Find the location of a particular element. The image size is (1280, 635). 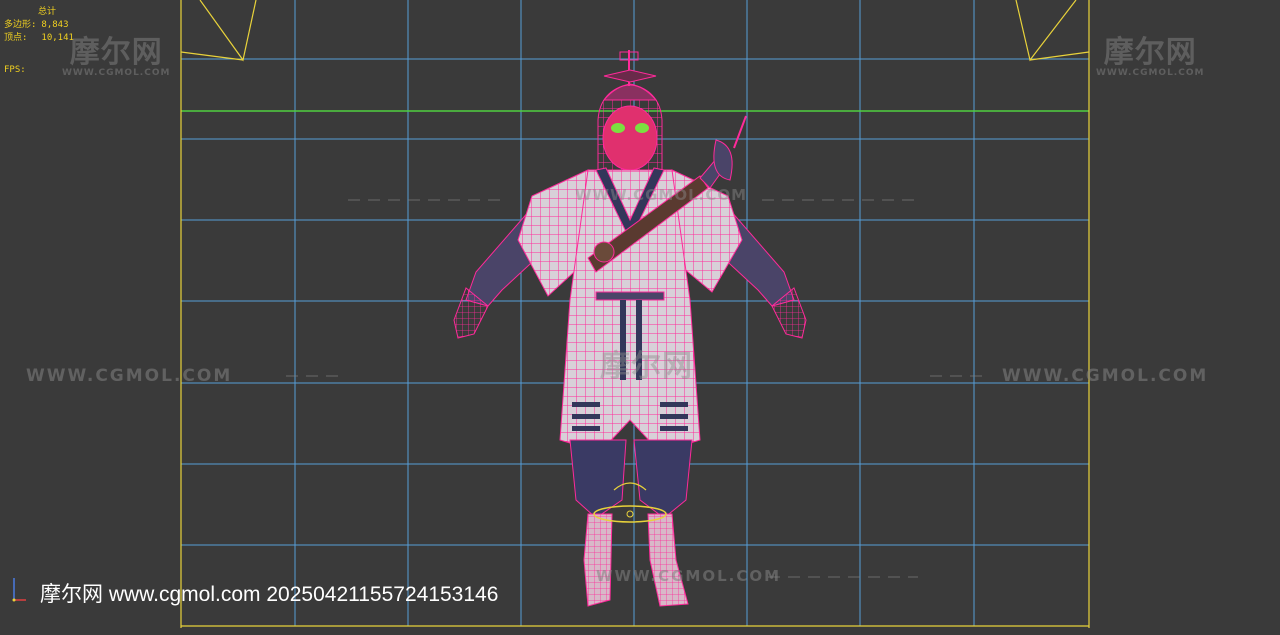

site-caption: 摩尔网 www.cgmol.com 20250421155724153146 is located at coordinates (269, 594).